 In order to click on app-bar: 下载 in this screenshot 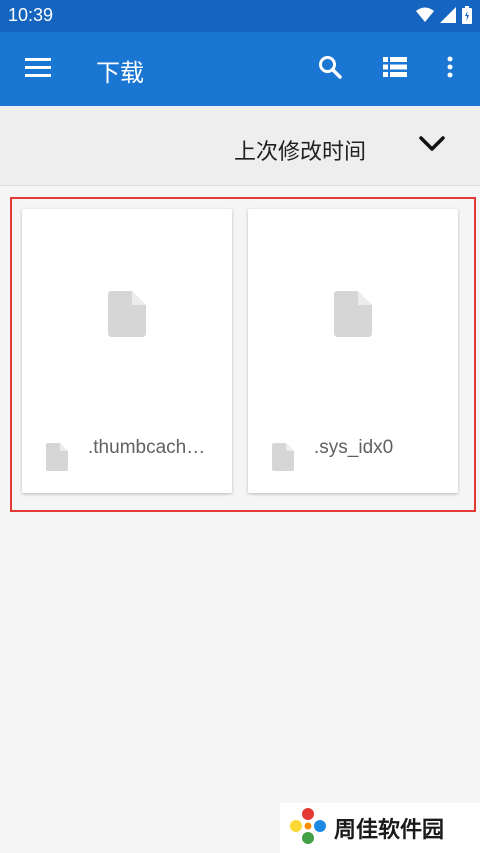, I will do `click(240, 69)`.